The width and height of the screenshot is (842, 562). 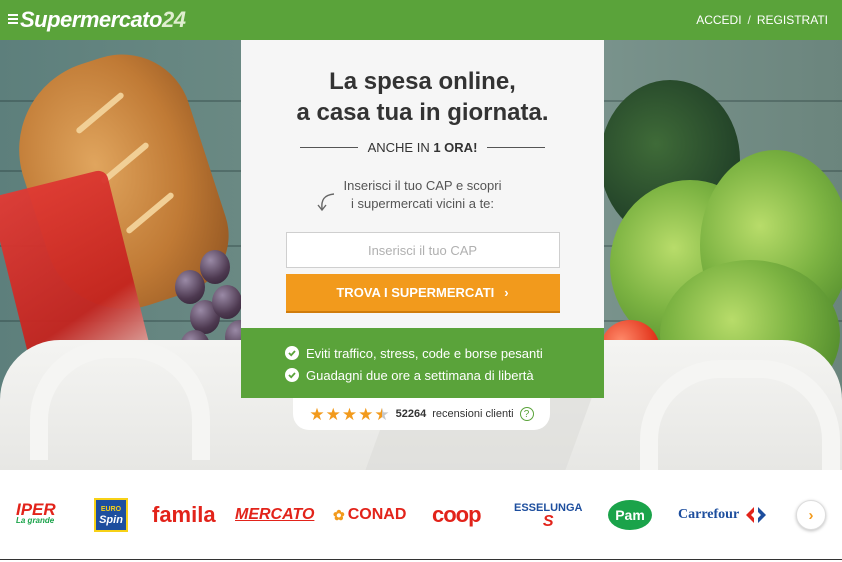 What do you see at coordinates (709, 514) in the screenshot?
I see `carrefour-text: Carrefour` at bounding box center [709, 514].